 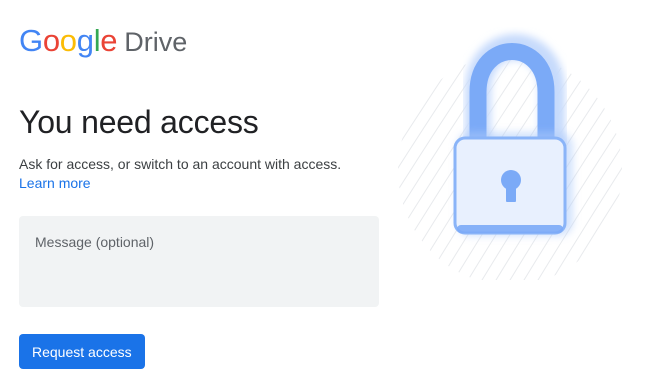 What do you see at coordinates (156, 42) in the screenshot?
I see `product-name: Drive` at bounding box center [156, 42].